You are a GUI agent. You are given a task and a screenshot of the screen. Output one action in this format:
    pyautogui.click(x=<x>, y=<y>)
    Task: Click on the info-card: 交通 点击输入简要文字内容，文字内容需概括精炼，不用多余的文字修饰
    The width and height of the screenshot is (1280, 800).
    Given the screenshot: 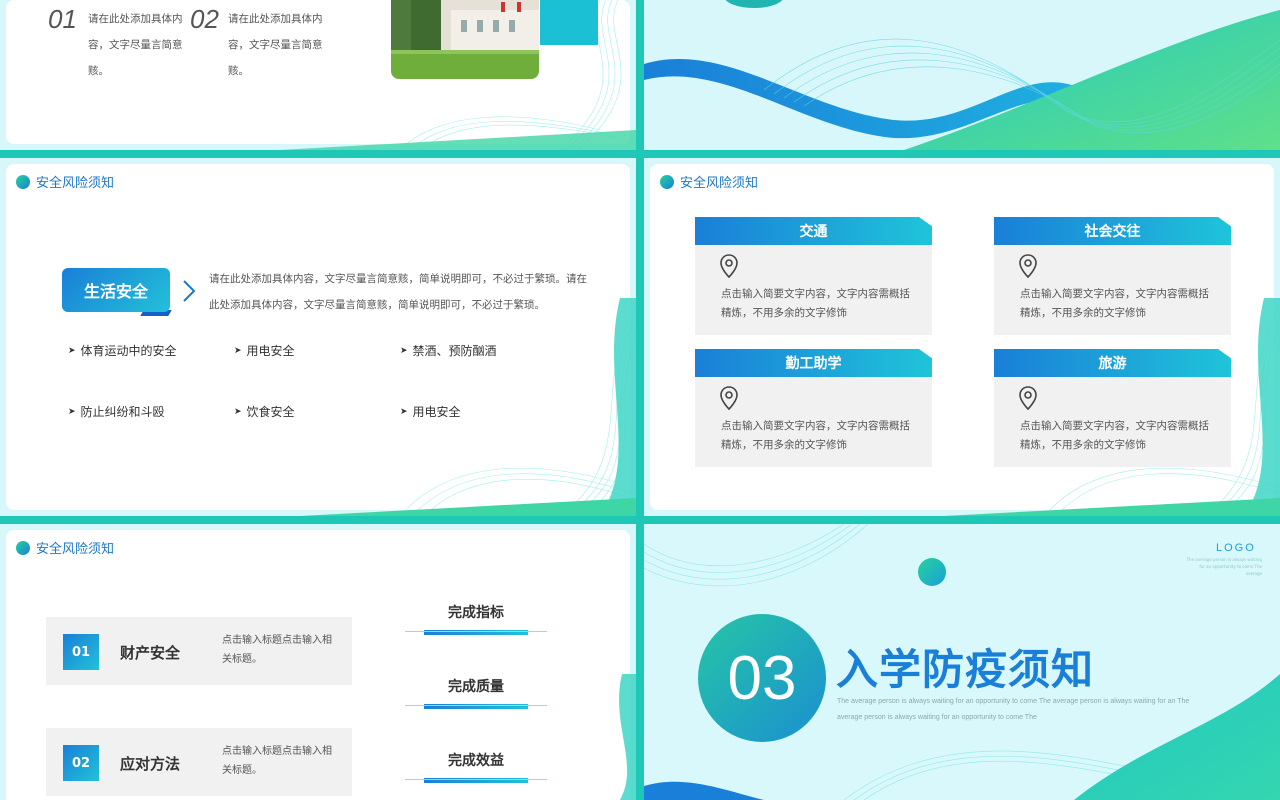 What is the action you would take?
    pyautogui.click(x=814, y=276)
    